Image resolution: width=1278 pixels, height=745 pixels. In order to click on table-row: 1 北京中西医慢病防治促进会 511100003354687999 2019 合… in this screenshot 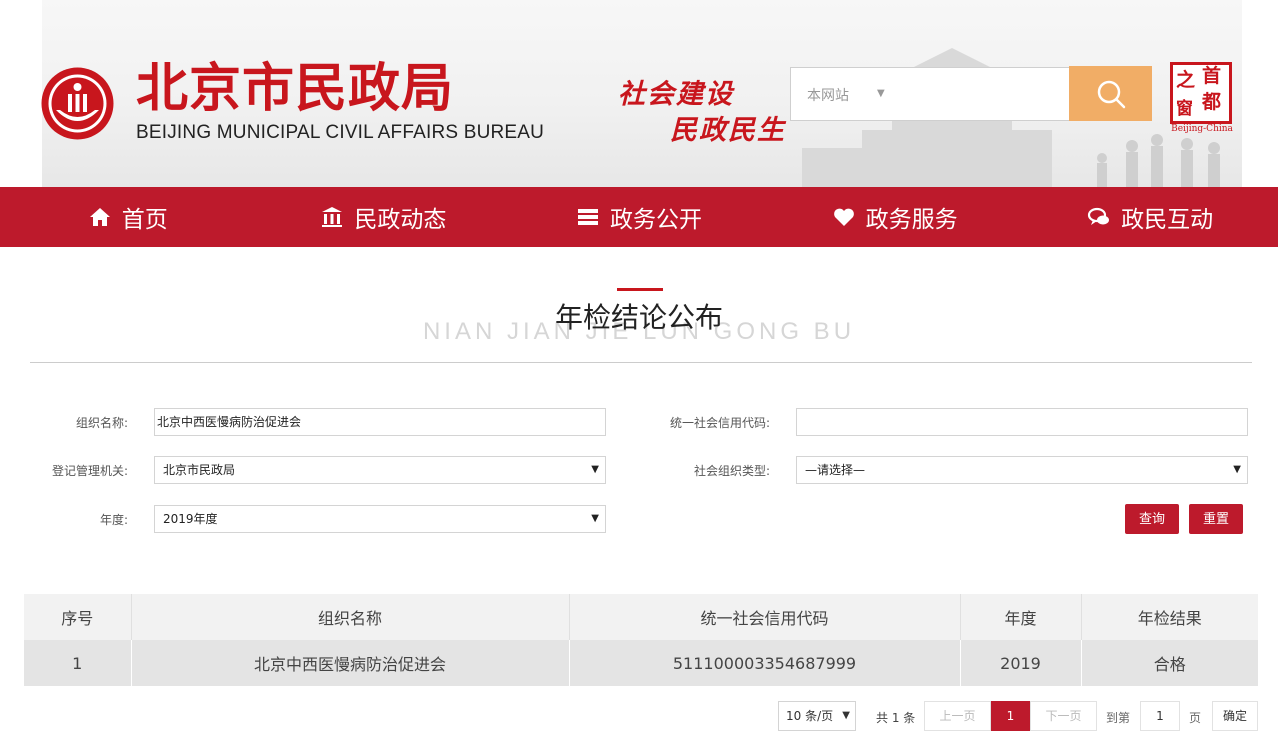, I will do `click(641, 663)`.